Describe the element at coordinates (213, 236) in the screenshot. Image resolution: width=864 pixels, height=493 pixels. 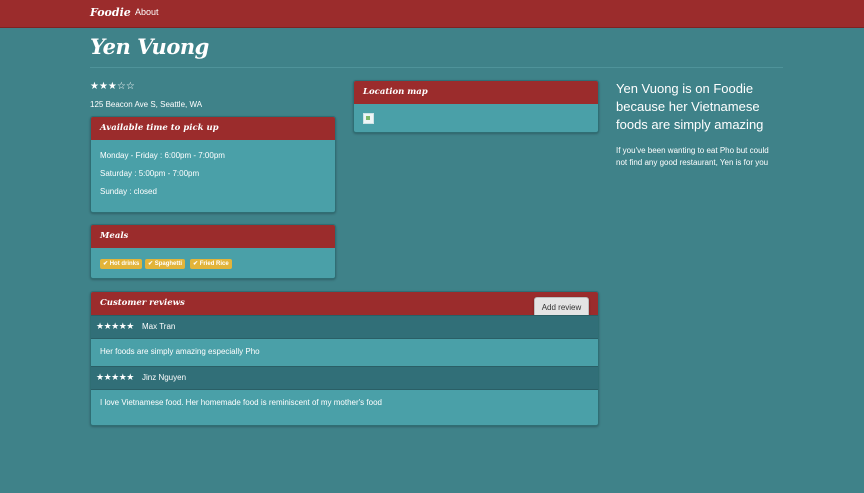
I see `meals-panel-heading: Meals` at that location.